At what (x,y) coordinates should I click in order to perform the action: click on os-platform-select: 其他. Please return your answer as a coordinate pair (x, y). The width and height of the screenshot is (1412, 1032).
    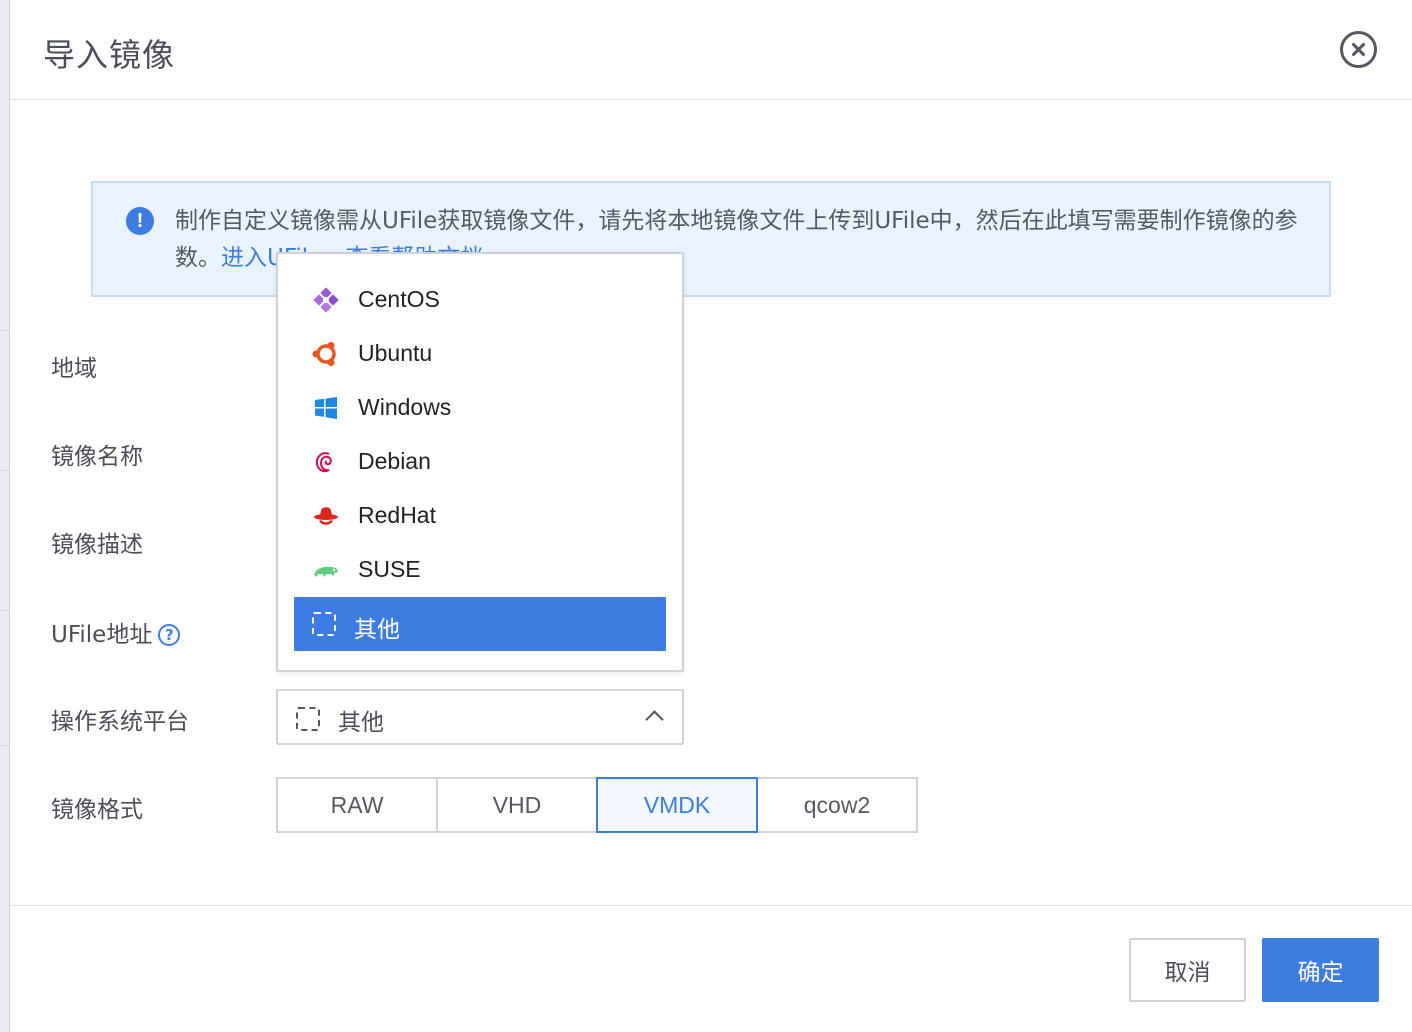
    Looking at the image, I should click on (480, 717).